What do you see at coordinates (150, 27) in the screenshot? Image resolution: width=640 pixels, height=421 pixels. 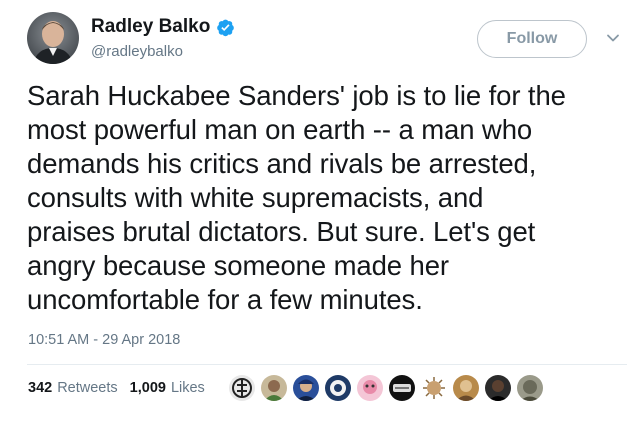 I see `author-display-name: Radley Balko` at bounding box center [150, 27].